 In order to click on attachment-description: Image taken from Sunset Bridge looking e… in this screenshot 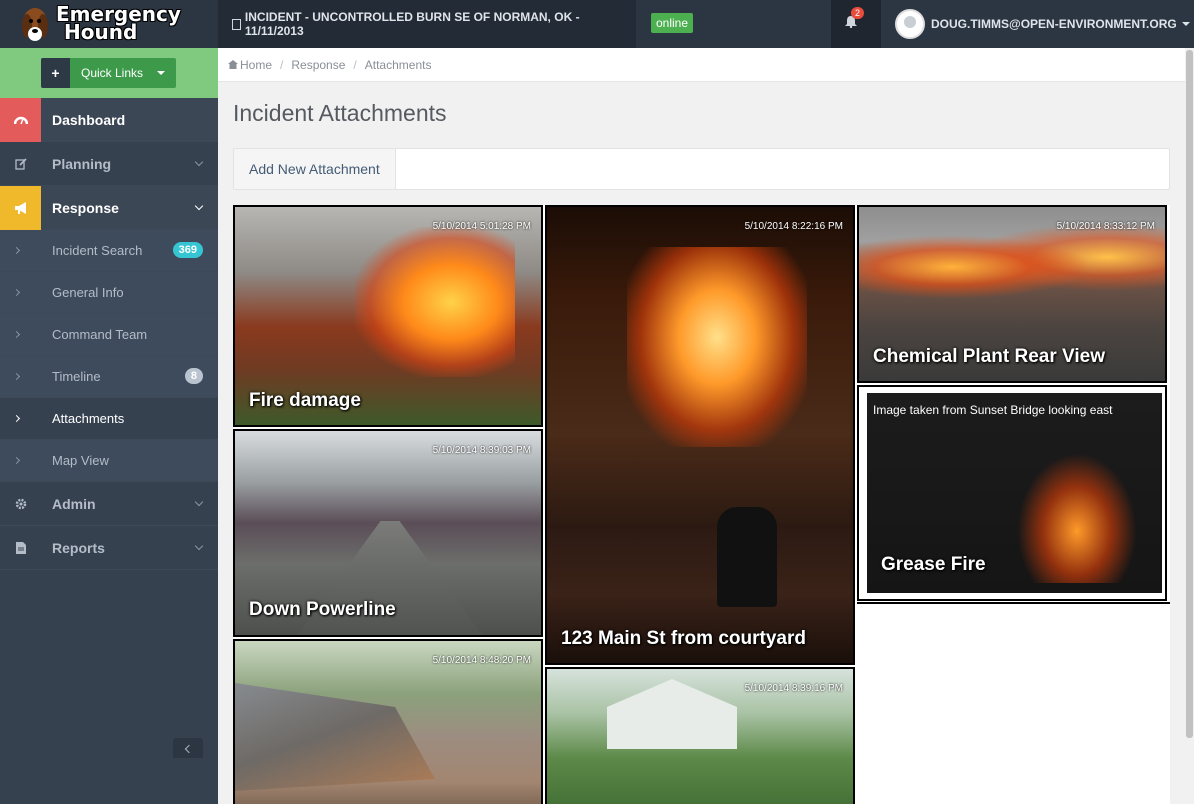, I will do `click(993, 410)`.